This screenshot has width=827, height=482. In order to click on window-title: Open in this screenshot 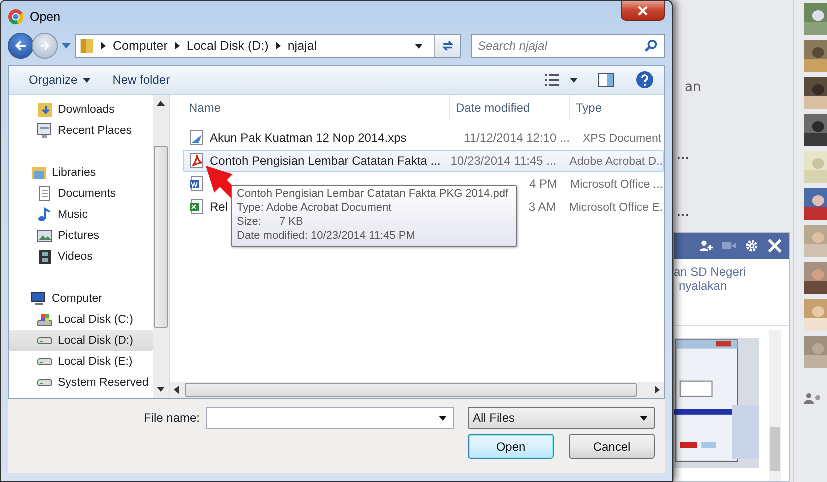, I will do `click(45, 17)`.